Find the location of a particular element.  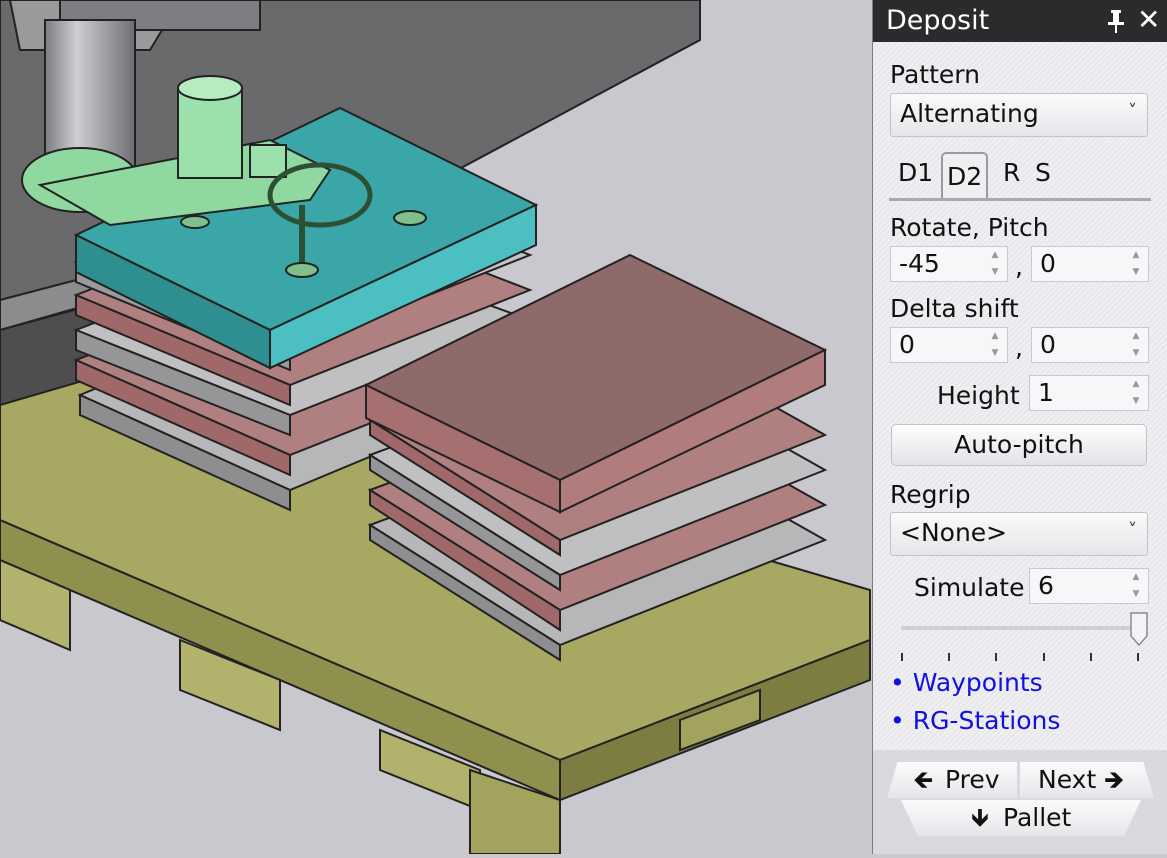

delta-x-value: 0 is located at coordinates (907, 344).